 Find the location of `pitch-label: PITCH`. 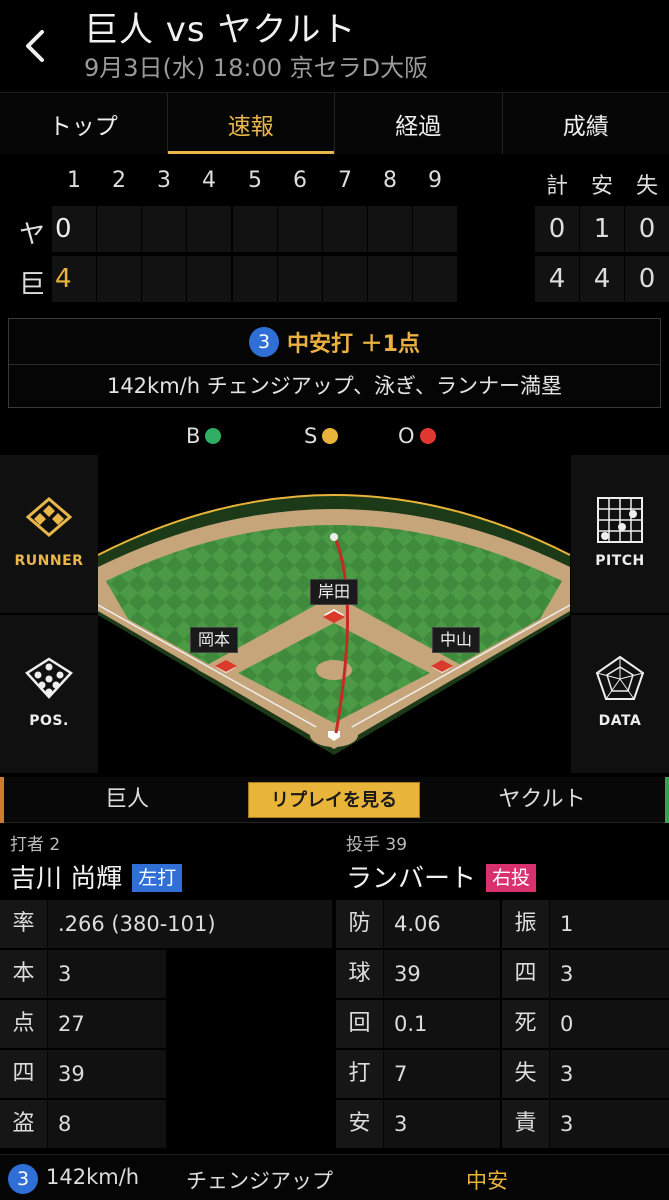

pitch-label: PITCH is located at coordinates (620, 561).